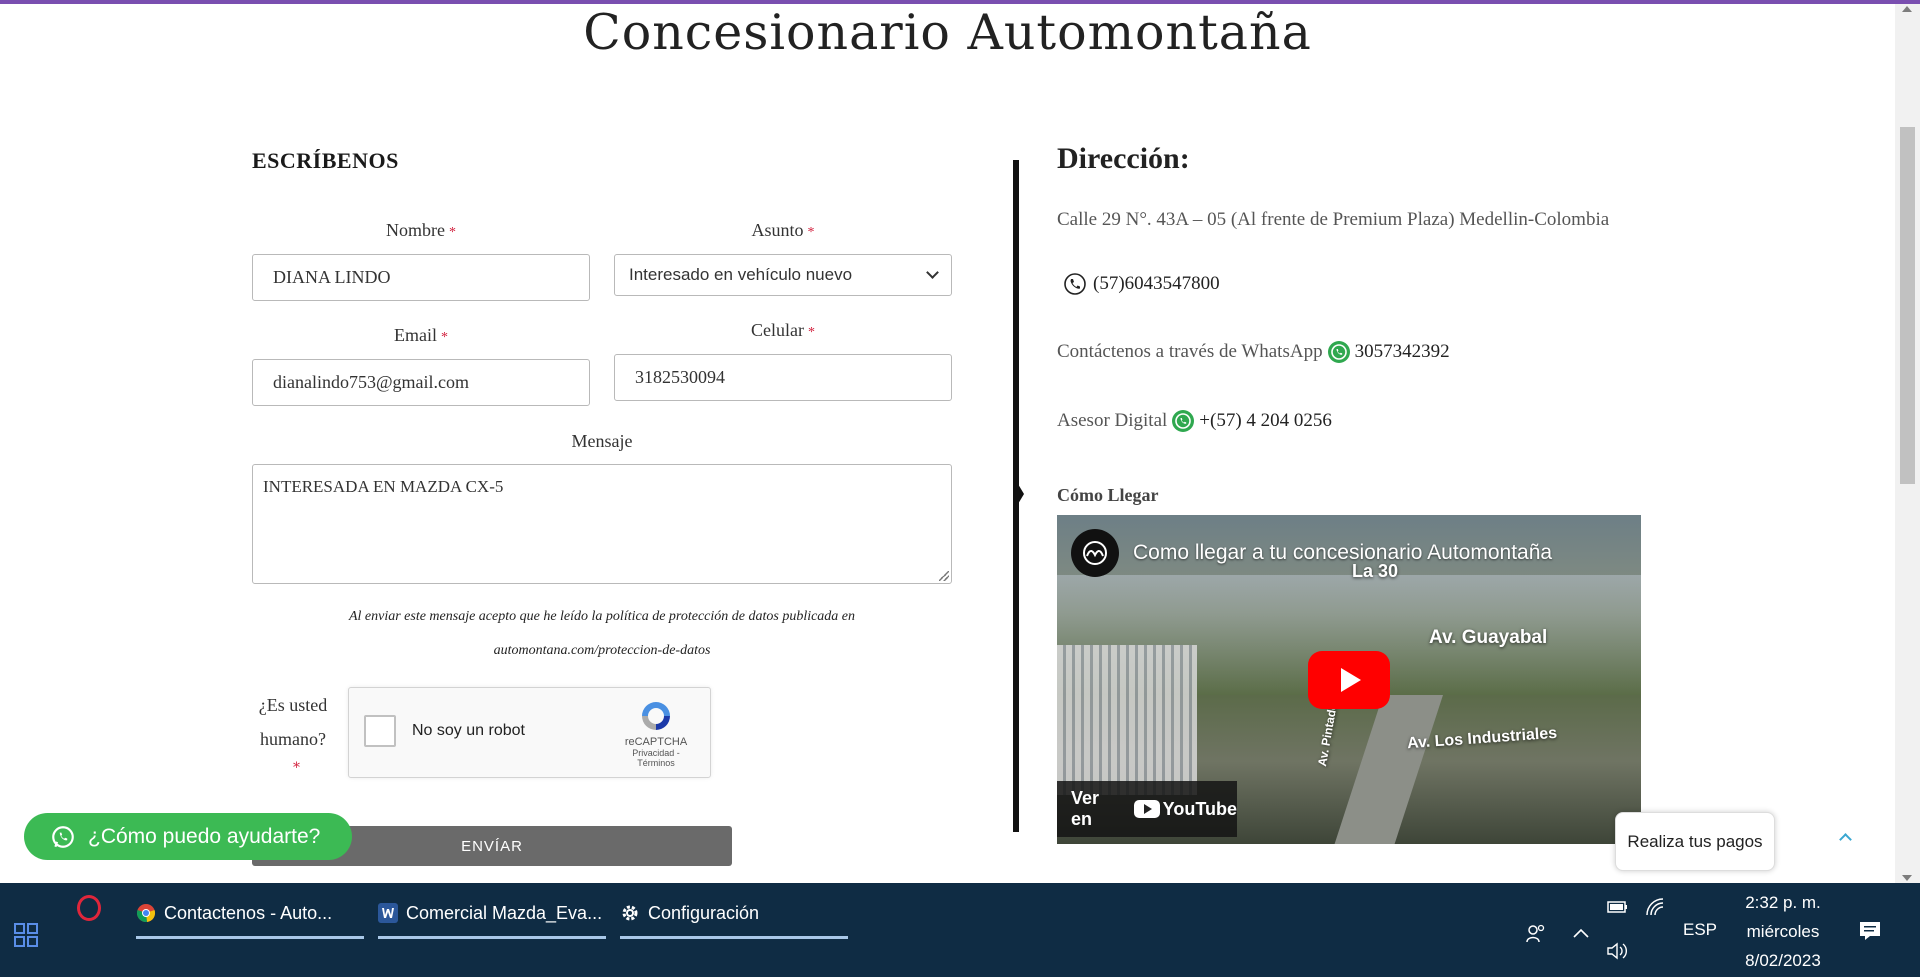 Image resolution: width=1920 pixels, height=977 pixels. Describe the element at coordinates (783, 230) in the screenshot. I see `asunto-label: Asunto *` at that location.